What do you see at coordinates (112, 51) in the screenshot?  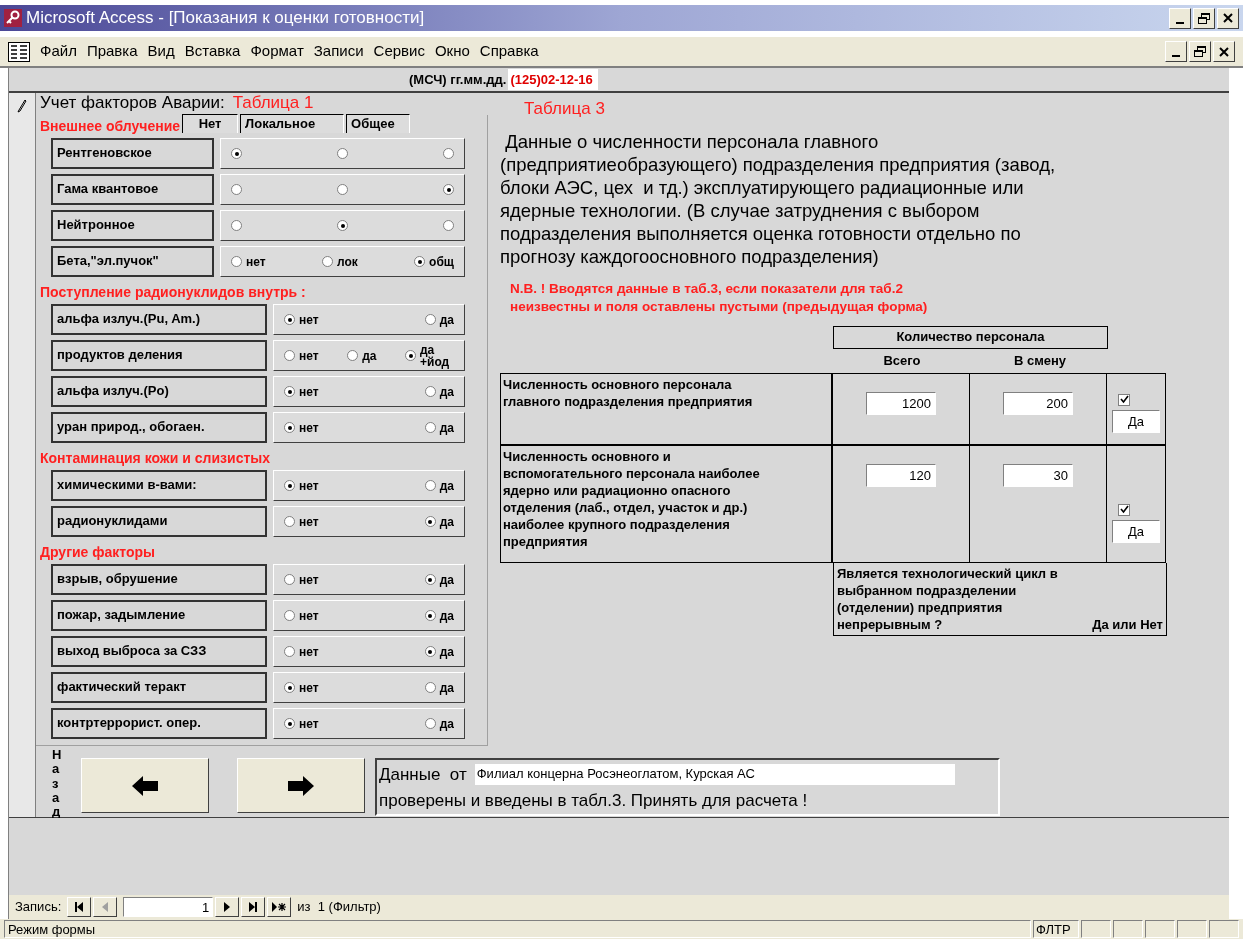 I see `menu-item: Правка` at bounding box center [112, 51].